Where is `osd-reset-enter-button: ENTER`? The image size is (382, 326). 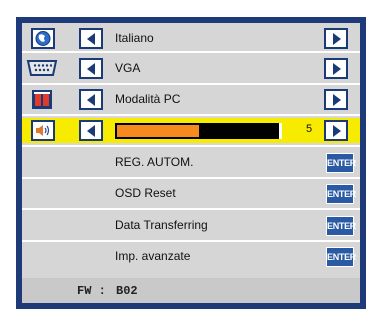 osd-reset-enter-button: ENTER is located at coordinates (341, 194).